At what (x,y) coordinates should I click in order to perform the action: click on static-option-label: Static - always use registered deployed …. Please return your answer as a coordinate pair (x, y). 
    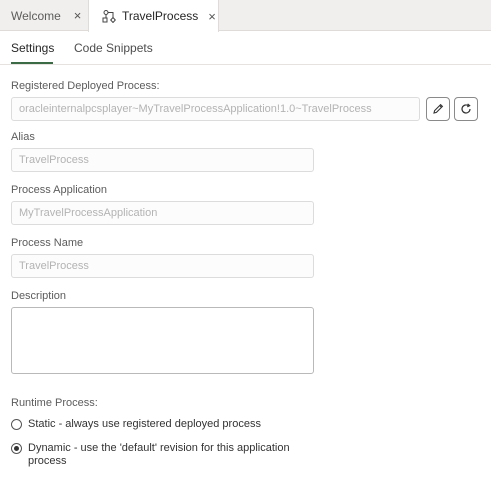
    Looking at the image, I should click on (144, 424).